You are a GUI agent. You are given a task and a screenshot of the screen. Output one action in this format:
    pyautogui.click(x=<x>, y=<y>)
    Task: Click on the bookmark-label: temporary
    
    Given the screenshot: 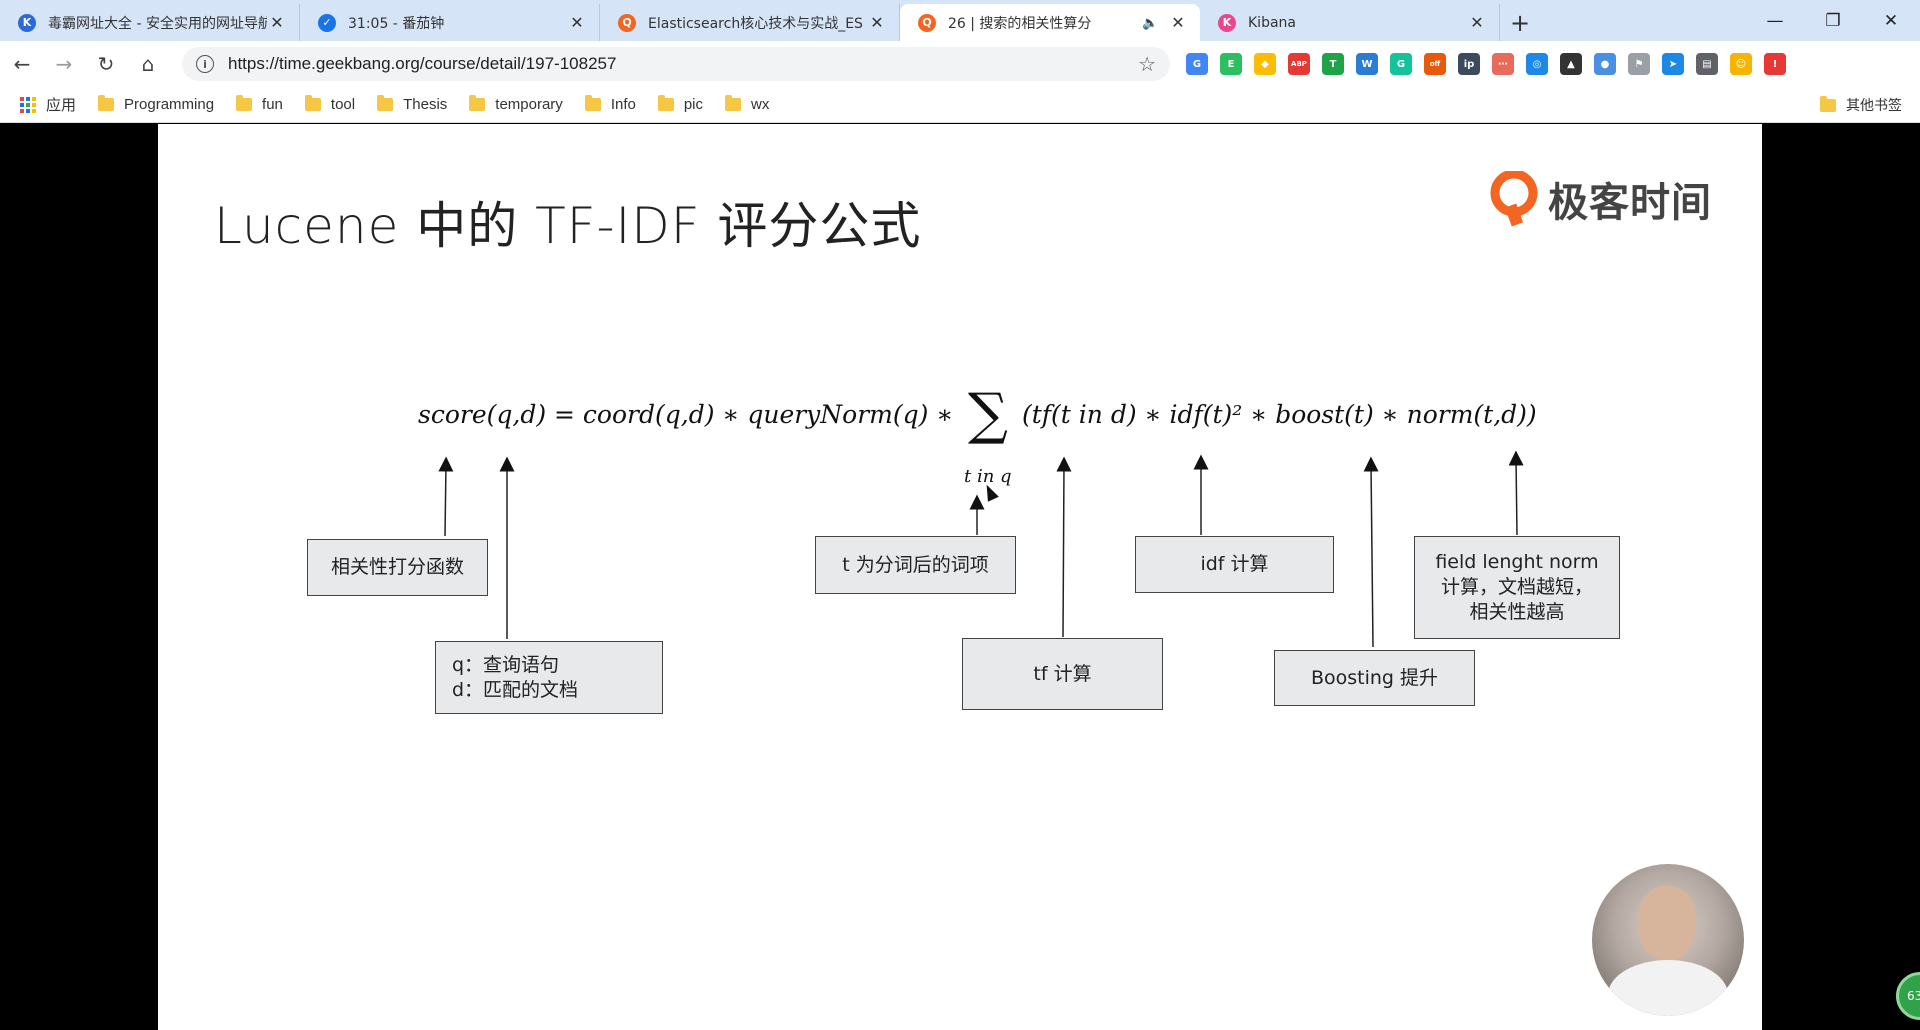 What is the action you would take?
    pyautogui.click(x=529, y=104)
    